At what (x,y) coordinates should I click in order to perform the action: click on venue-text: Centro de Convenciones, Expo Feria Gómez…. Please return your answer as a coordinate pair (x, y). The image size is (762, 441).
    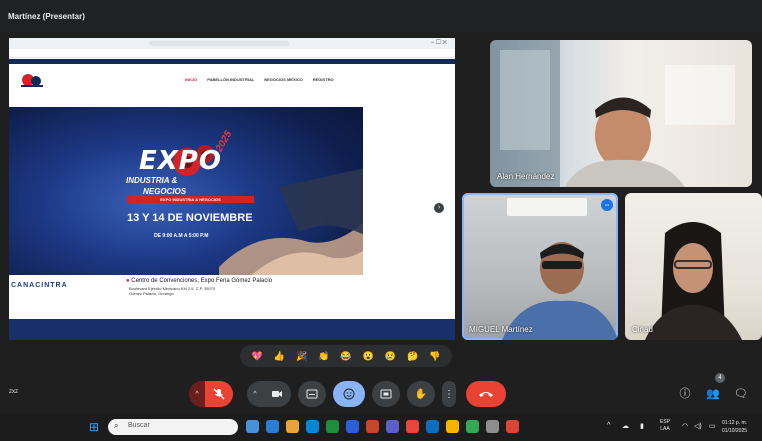
    Looking at the image, I should click on (202, 281).